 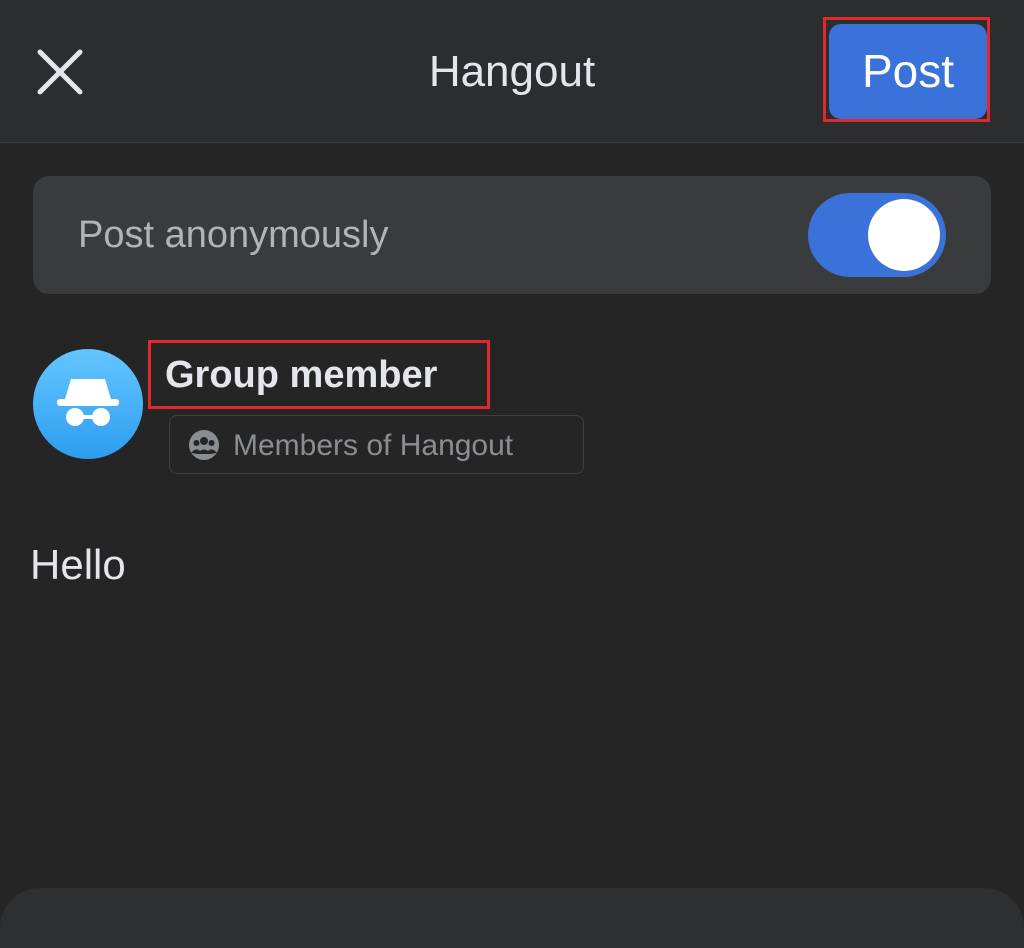 I want to click on post-anonymously-toggle, so click(x=877, y=235).